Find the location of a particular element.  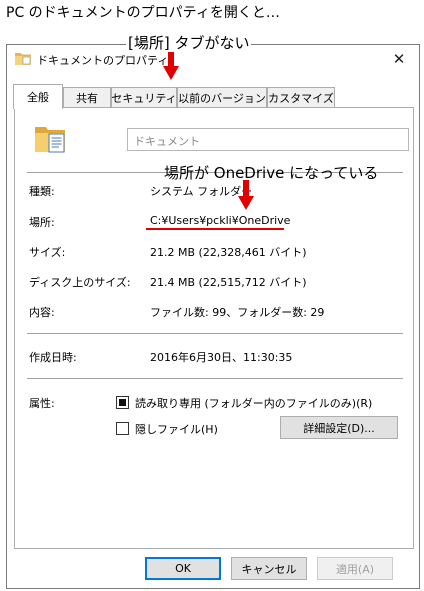

contents-value: ファイル数: 99、フォルダー数: 29 is located at coordinates (237, 312).